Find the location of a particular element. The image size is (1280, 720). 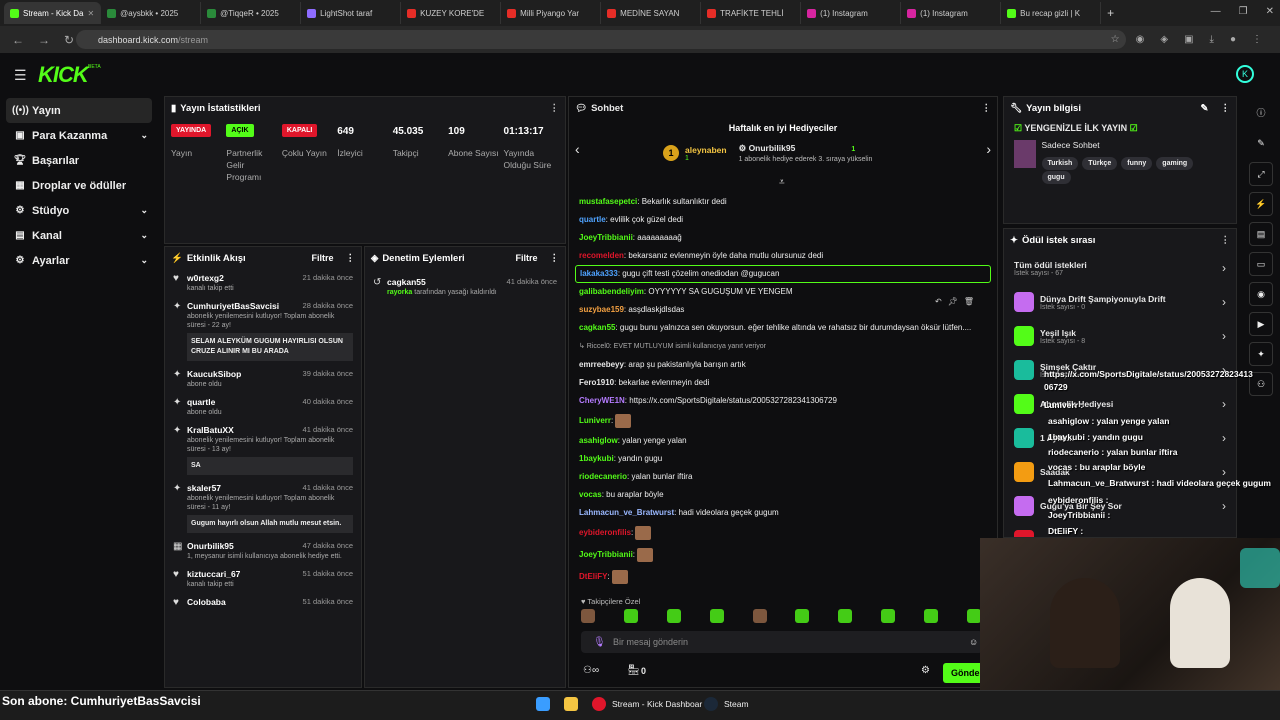

tab-2: @TiqqeR • 2025 is located at coordinates (251, 13).